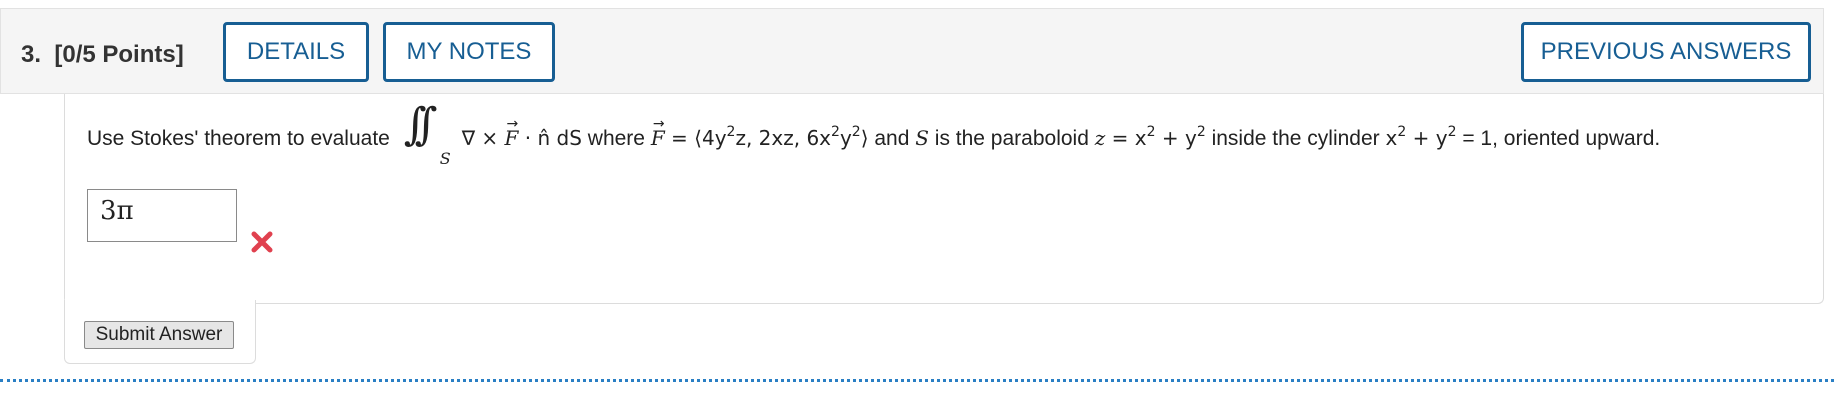  I want to click on surface-integral-symbol: ∫∫ S, so click(427, 134).